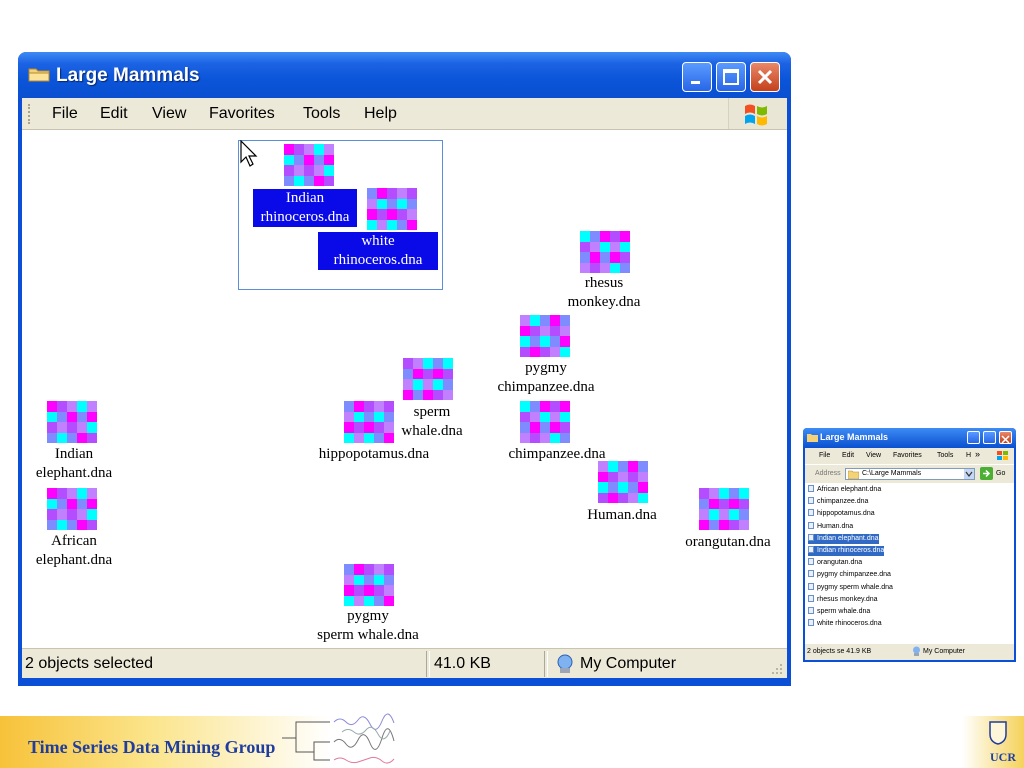 The height and width of the screenshot is (768, 1024). Describe the element at coordinates (835, 563) in the screenshot. I see `file-list-row: orangutan.dna` at that location.